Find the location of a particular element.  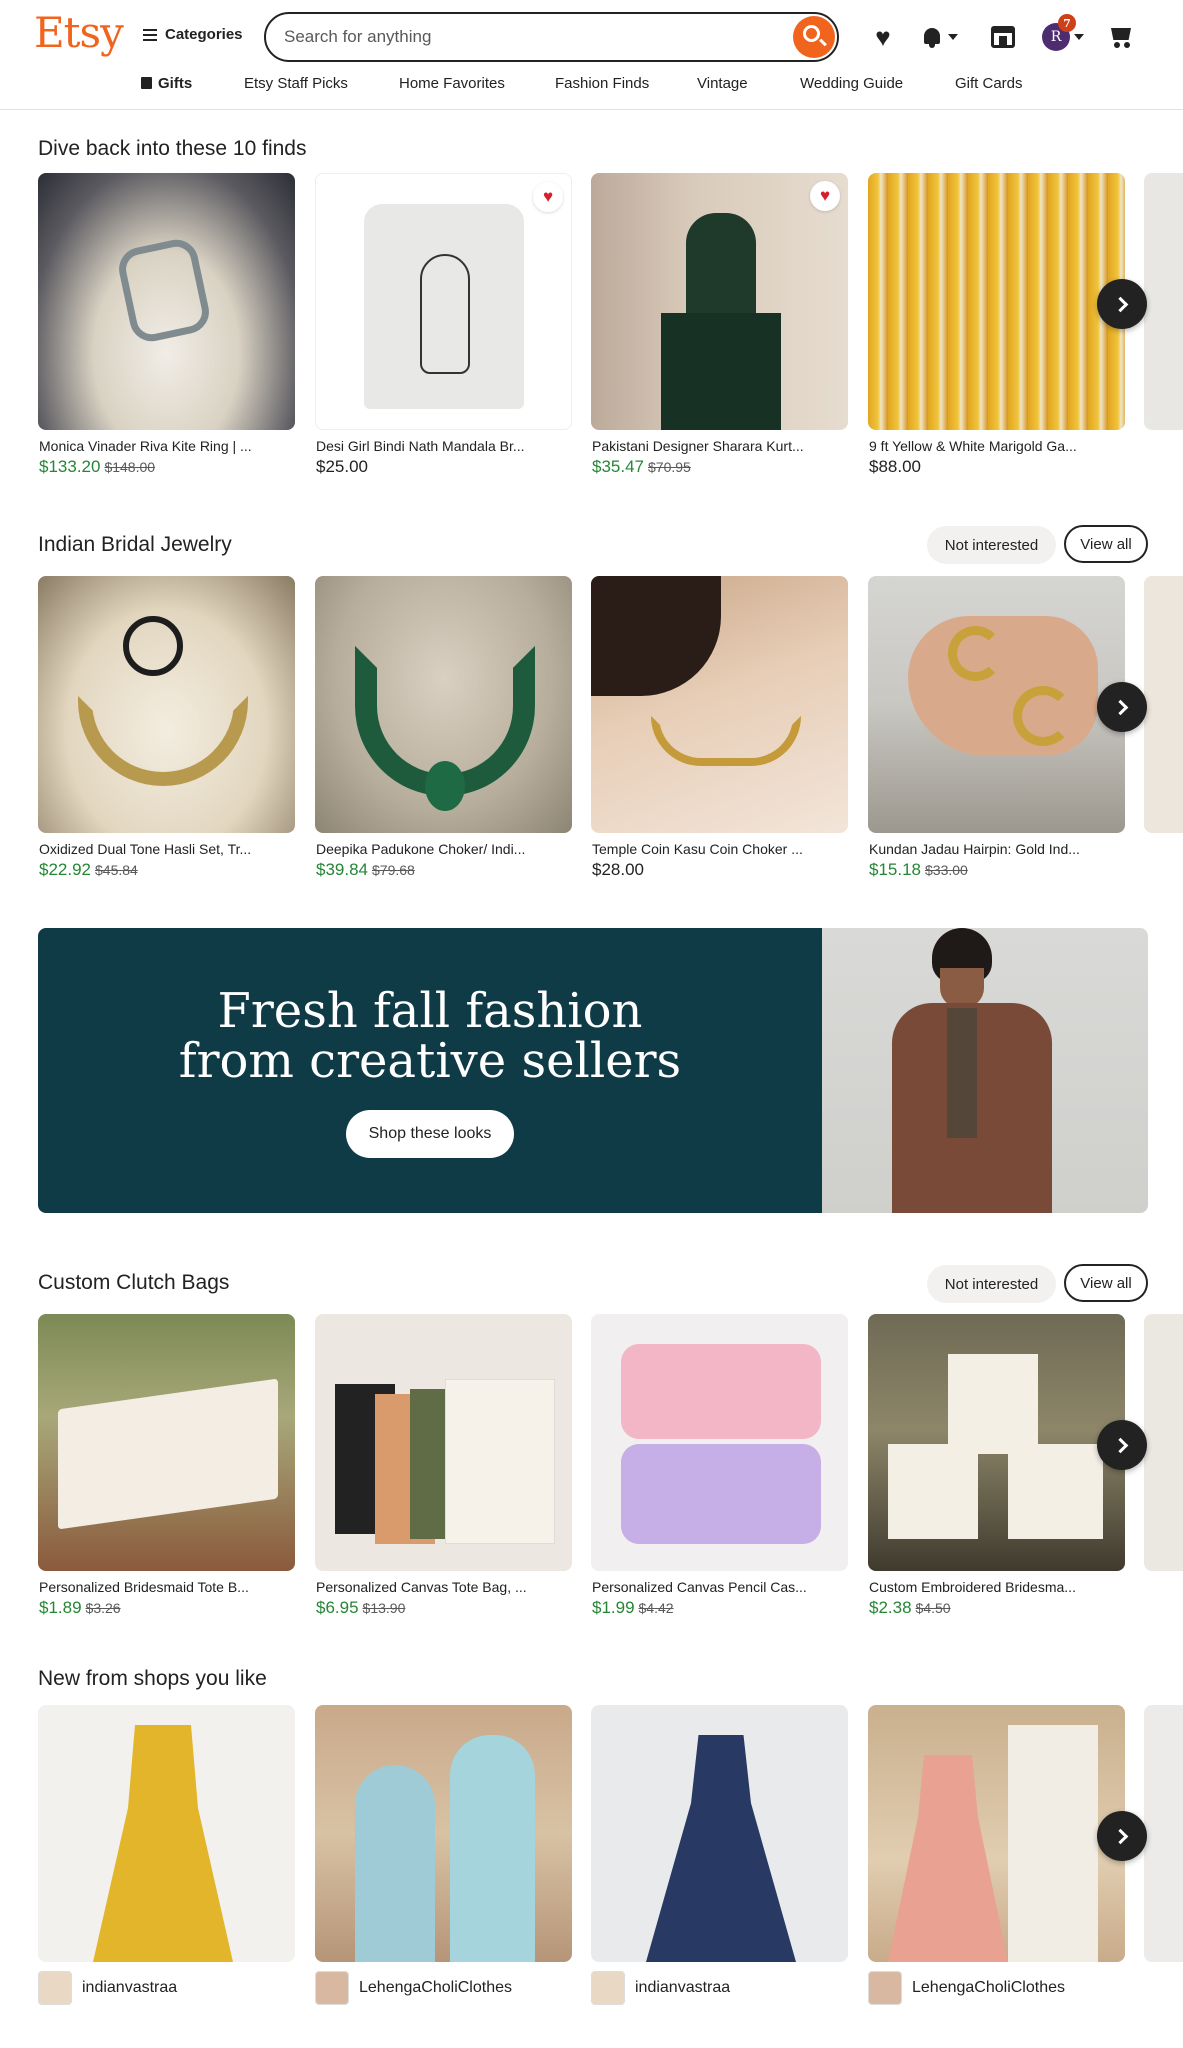

search-button is located at coordinates (814, 37).